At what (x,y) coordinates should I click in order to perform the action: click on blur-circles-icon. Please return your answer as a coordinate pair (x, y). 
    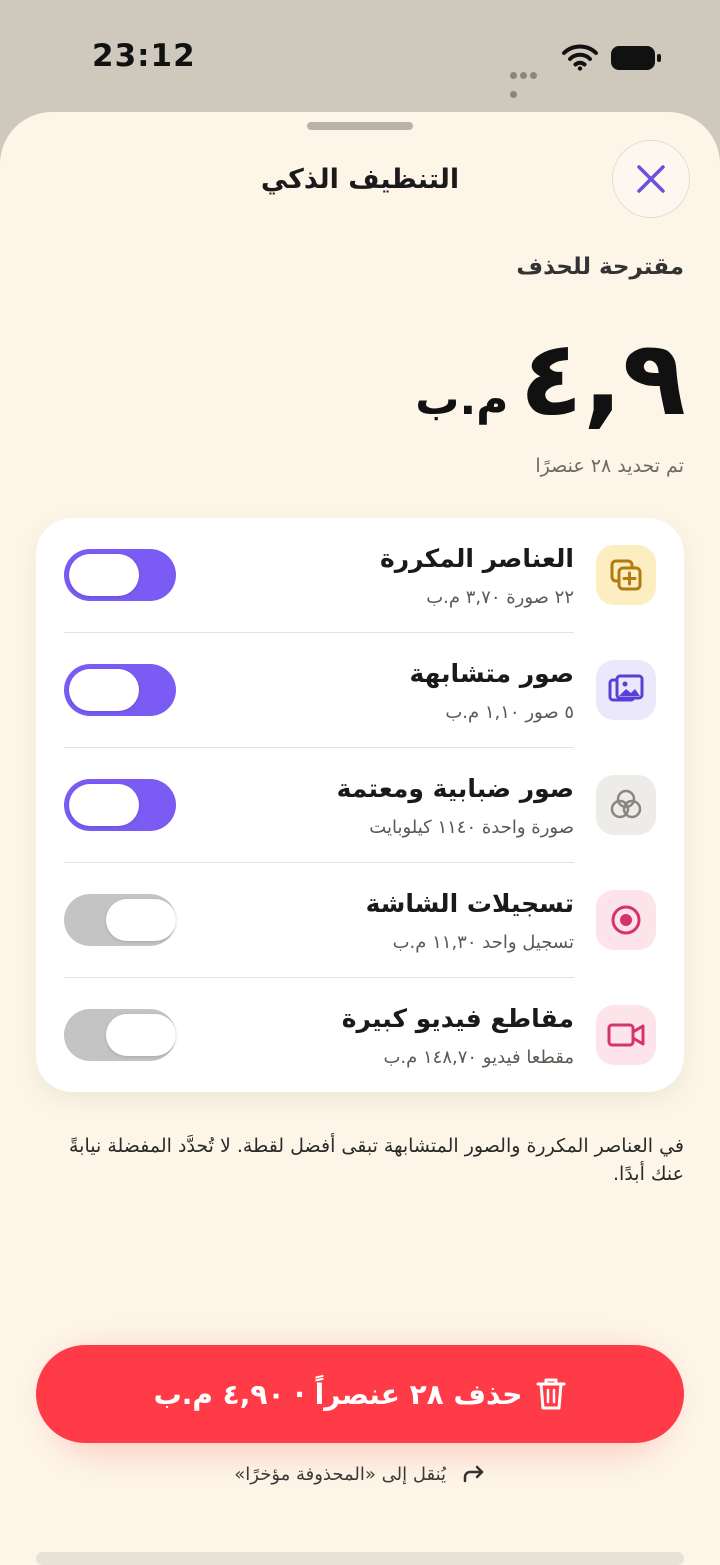
    Looking at the image, I should click on (626, 804).